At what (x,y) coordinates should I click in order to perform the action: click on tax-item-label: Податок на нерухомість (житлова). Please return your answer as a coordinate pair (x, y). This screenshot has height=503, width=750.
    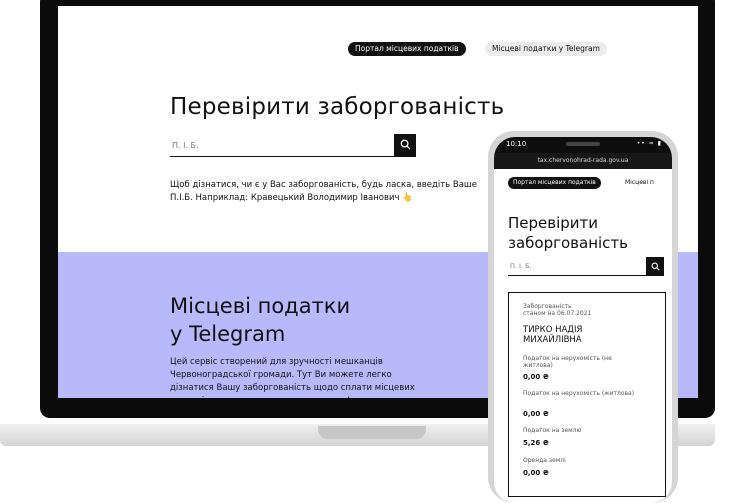
    Looking at the image, I should click on (579, 393).